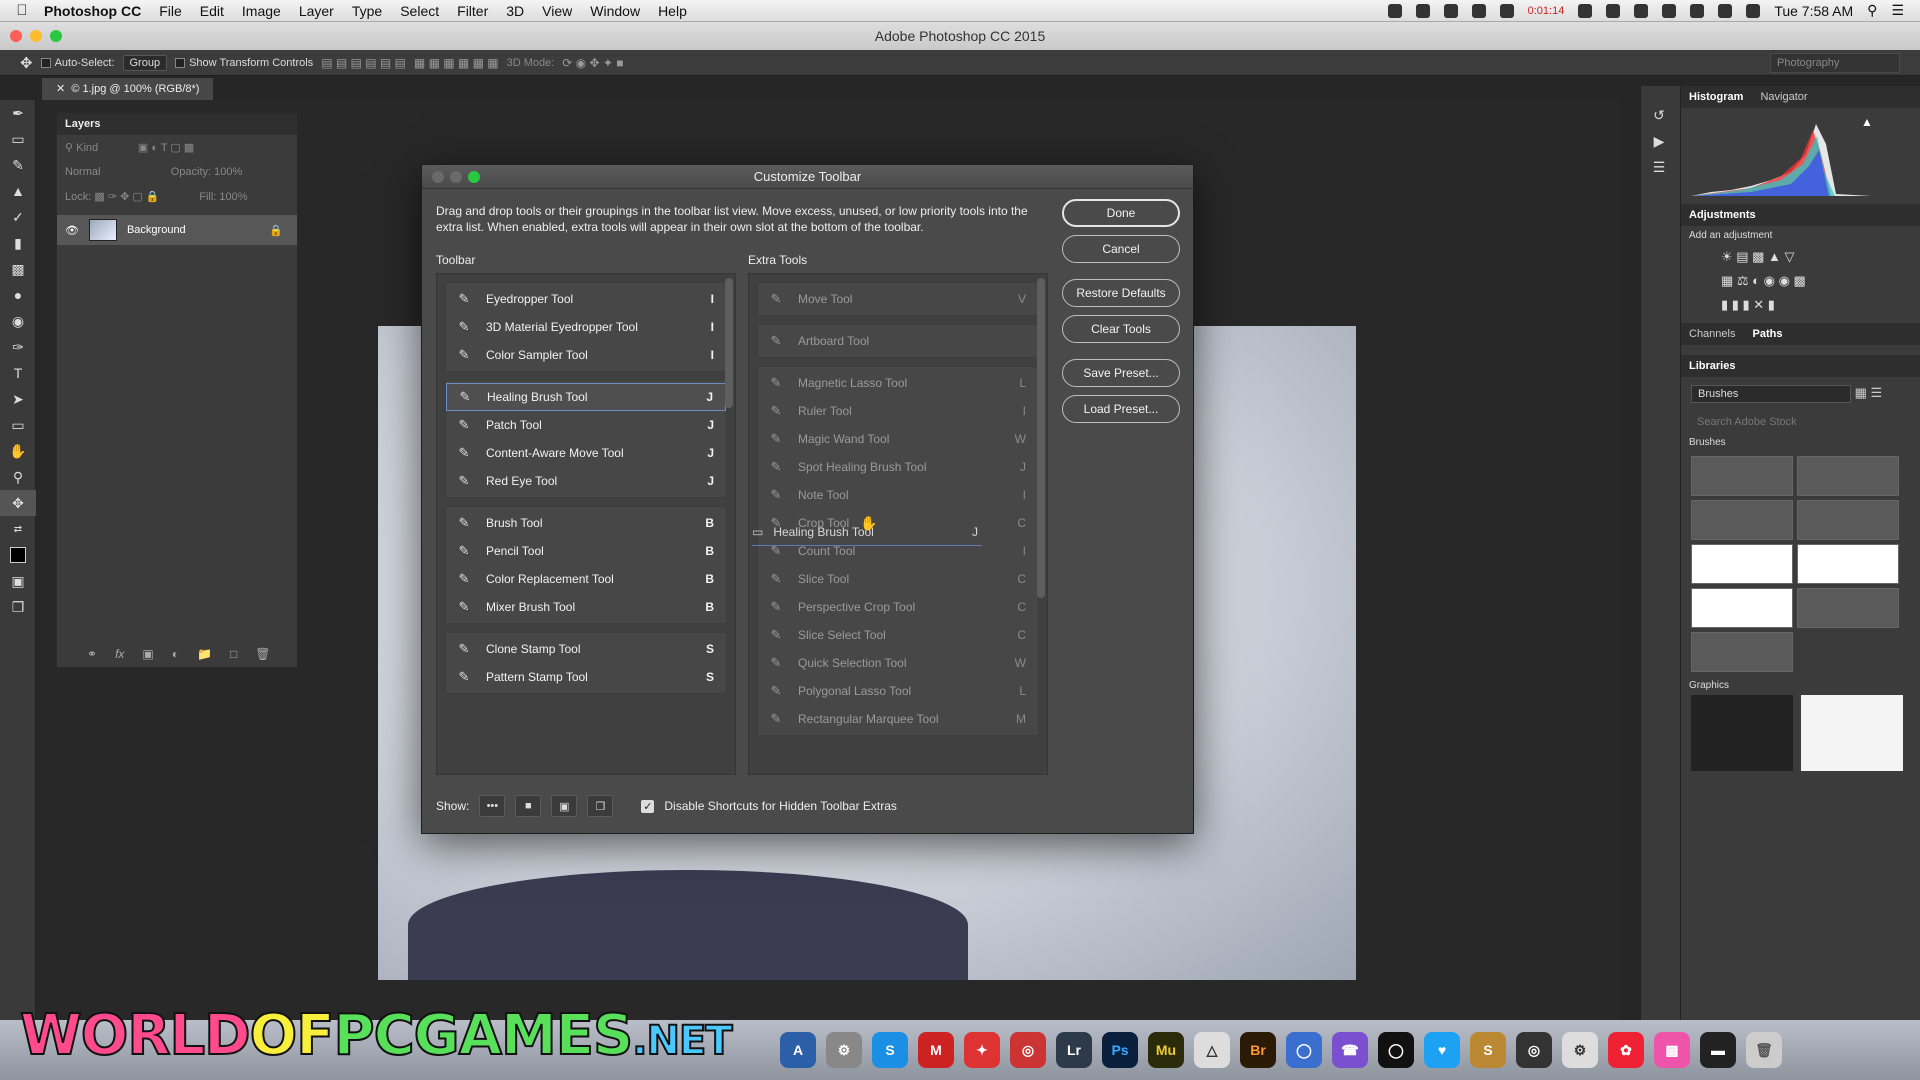 The height and width of the screenshot is (1080, 1920). I want to click on grid-view-icon: ▦, so click(1861, 392).